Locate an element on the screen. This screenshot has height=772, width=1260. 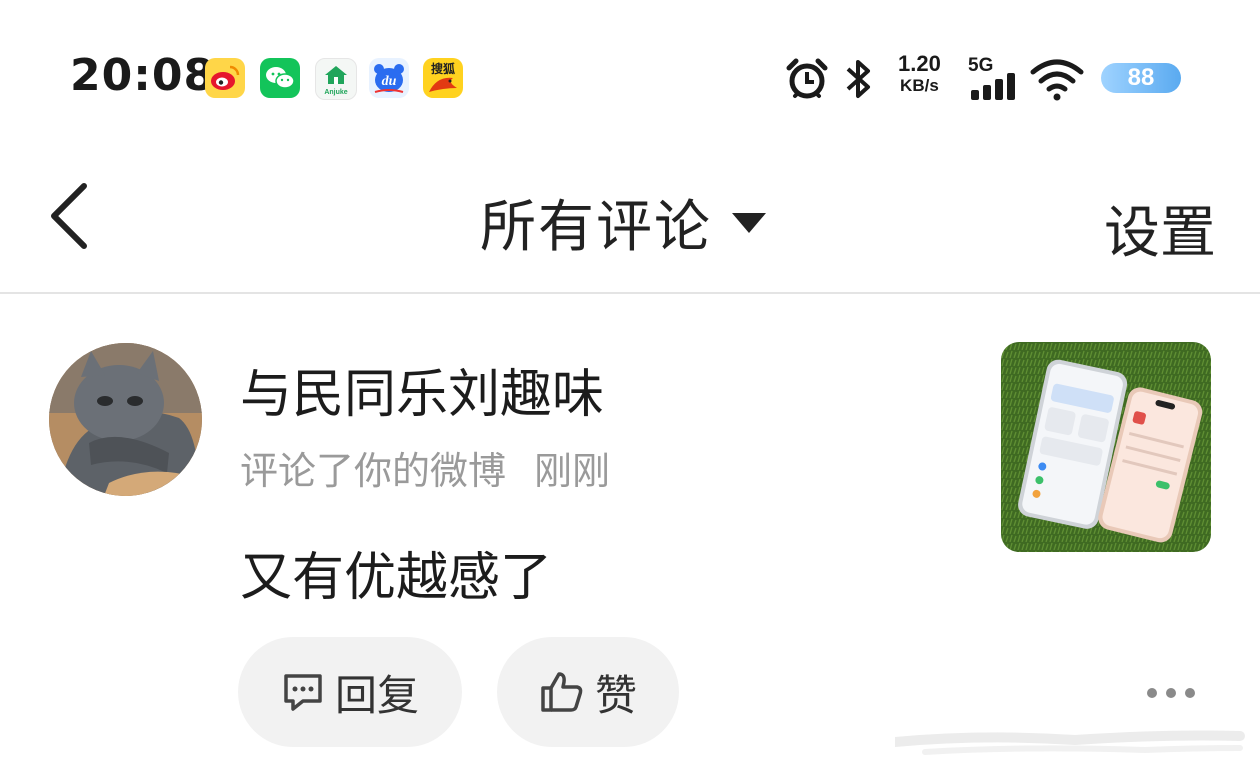
weibo-icon is located at coordinates (225, 78).